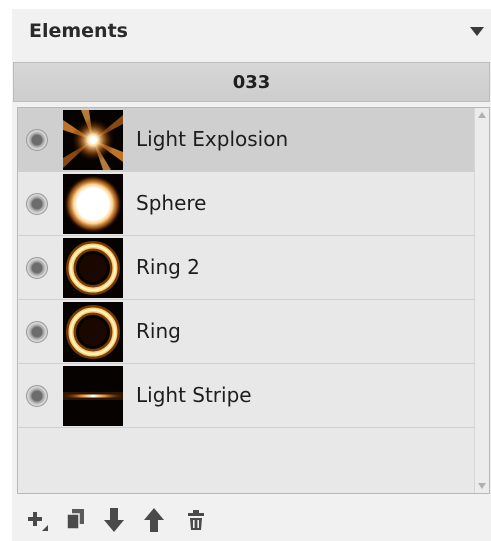  I want to click on element-label: Light Stripe, so click(194, 395).